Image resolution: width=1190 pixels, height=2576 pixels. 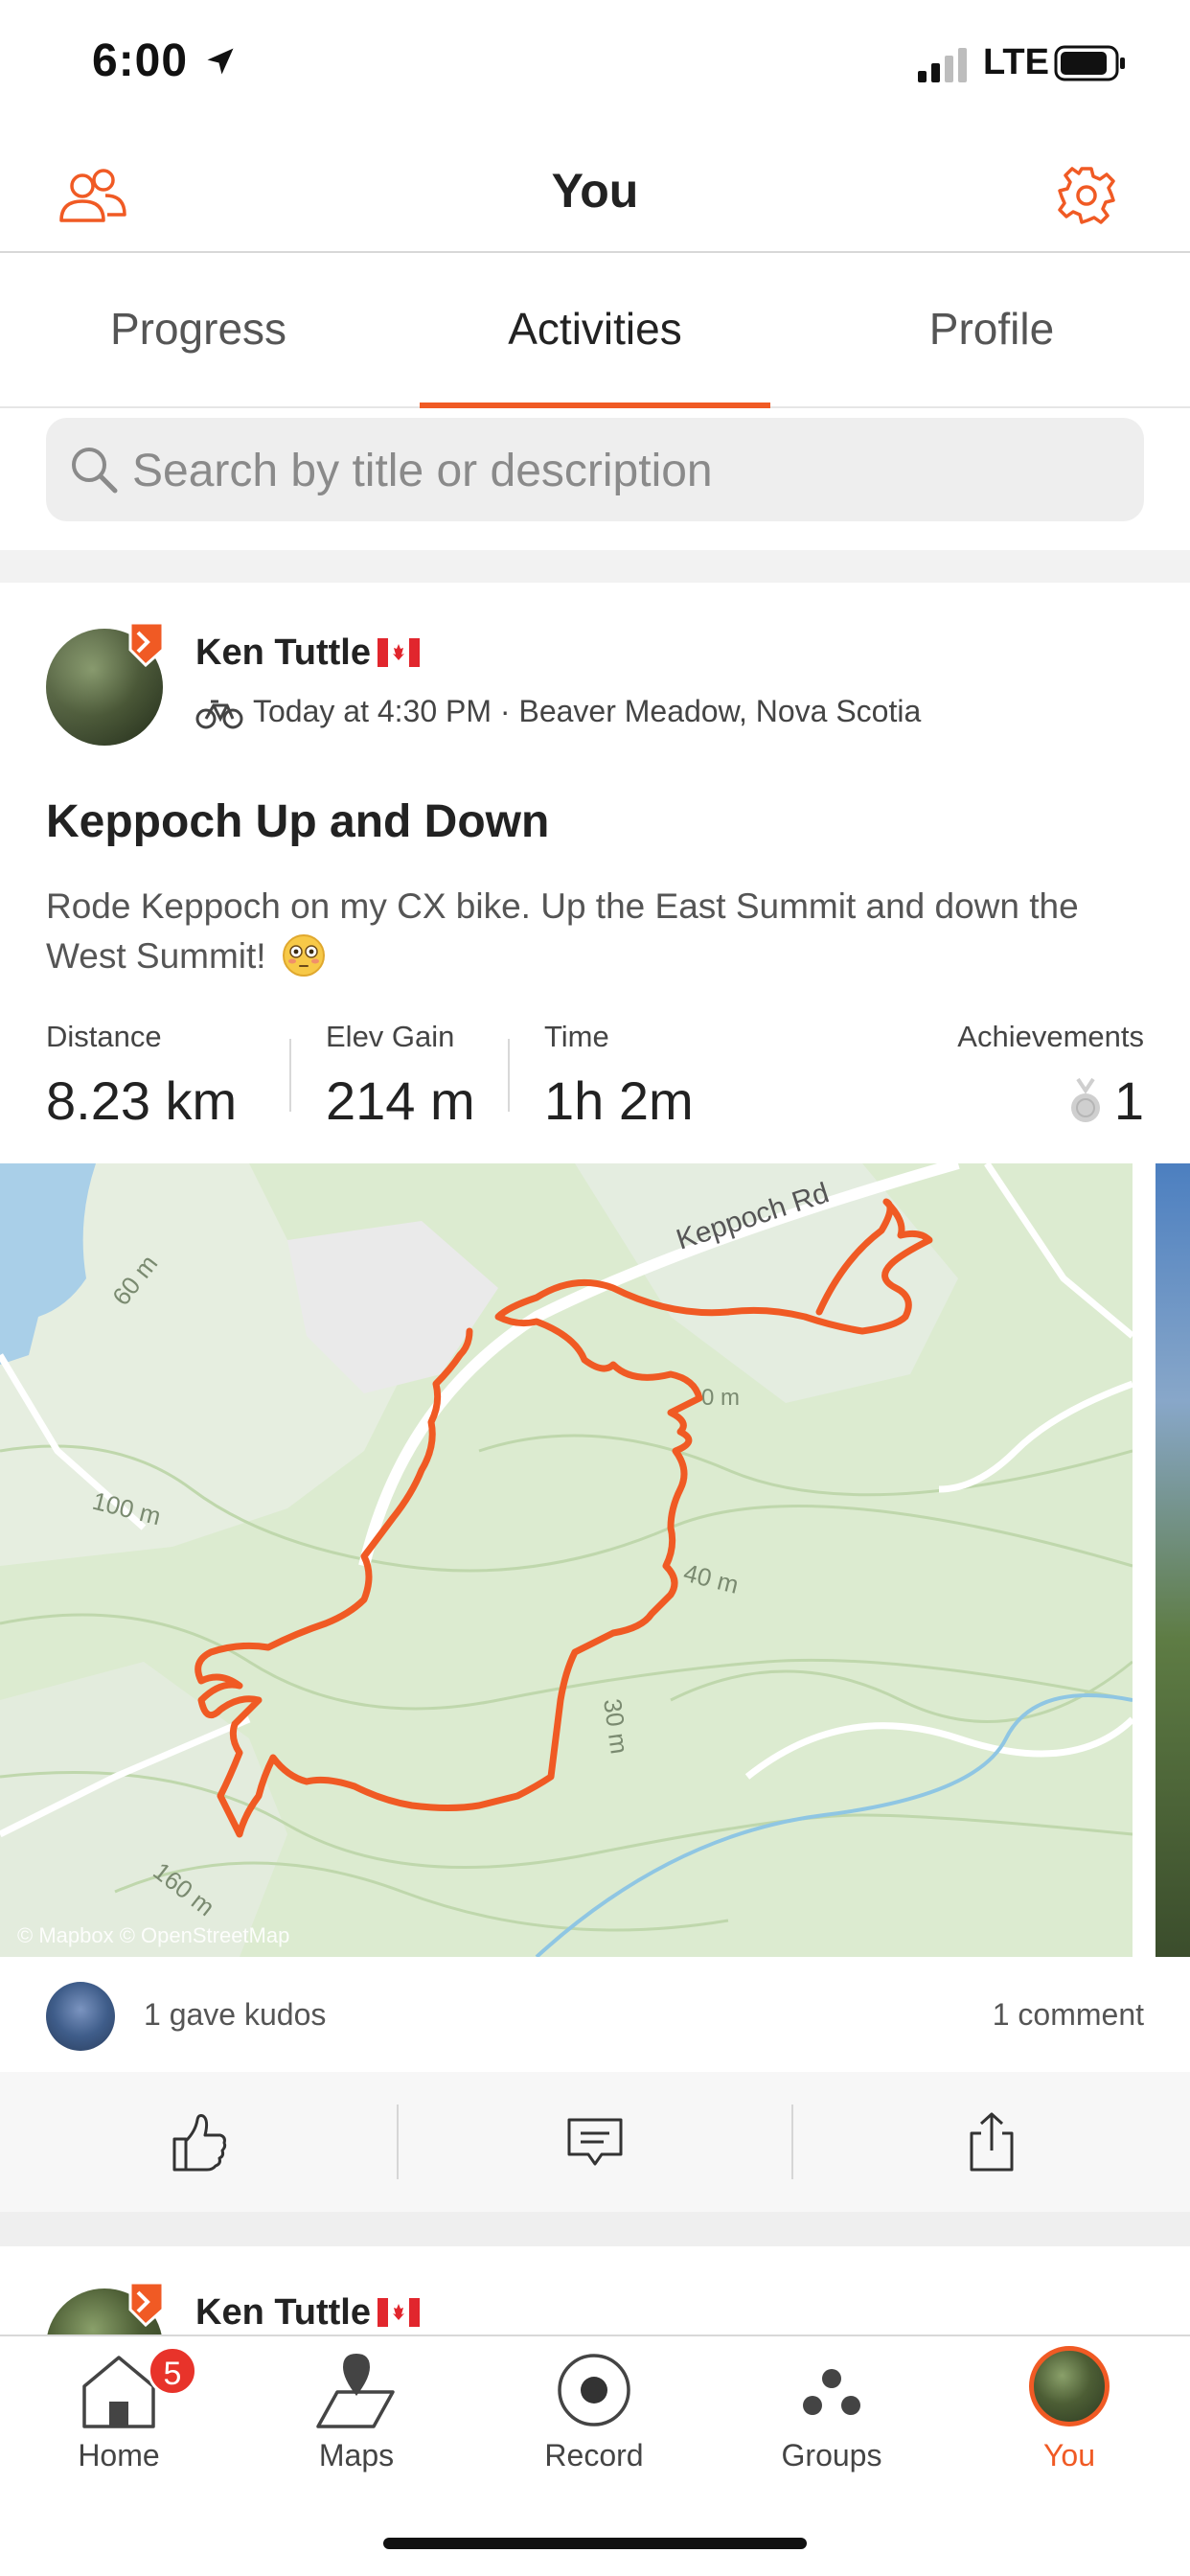 I want to click on nav-label: Home, so click(x=119, y=2455).